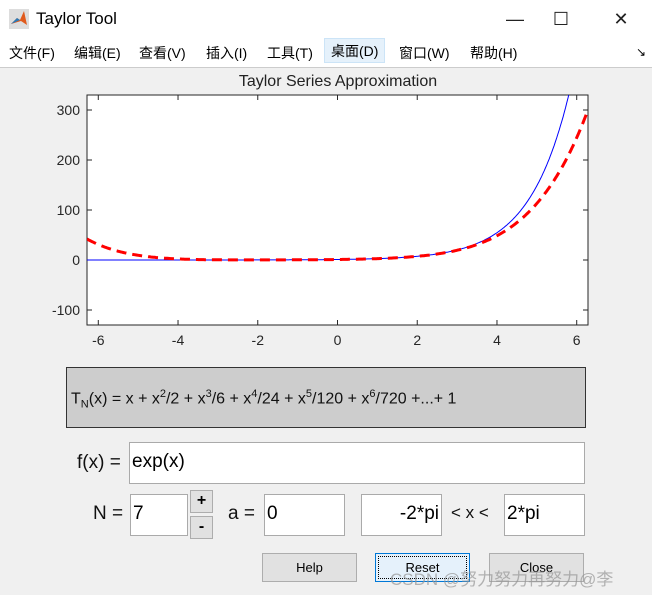 This screenshot has height=595, width=652. What do you see at coordinates (162, 53) in the screenshot?
I see `menu-view: 查看(V)` at bounding box center [162, 53].